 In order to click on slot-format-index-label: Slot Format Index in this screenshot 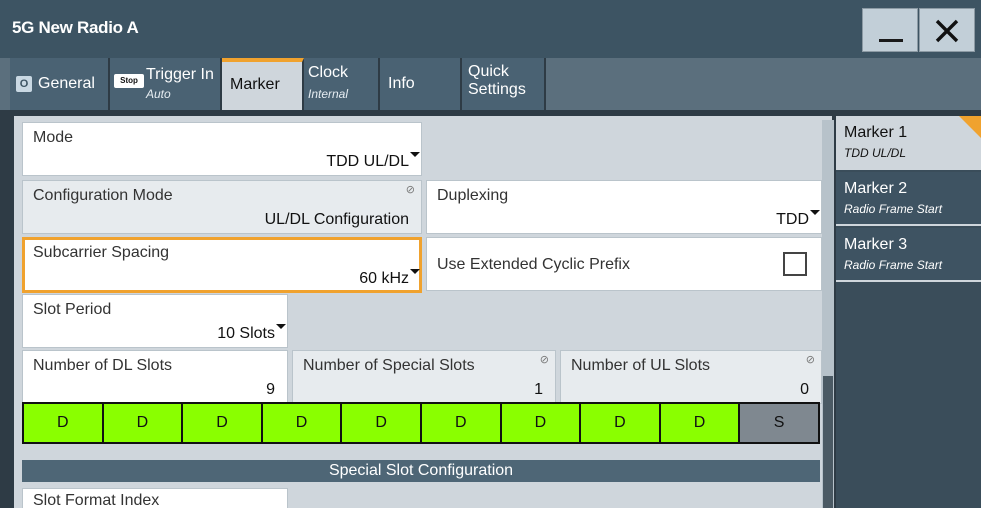, I will do `click(96, 500)`.